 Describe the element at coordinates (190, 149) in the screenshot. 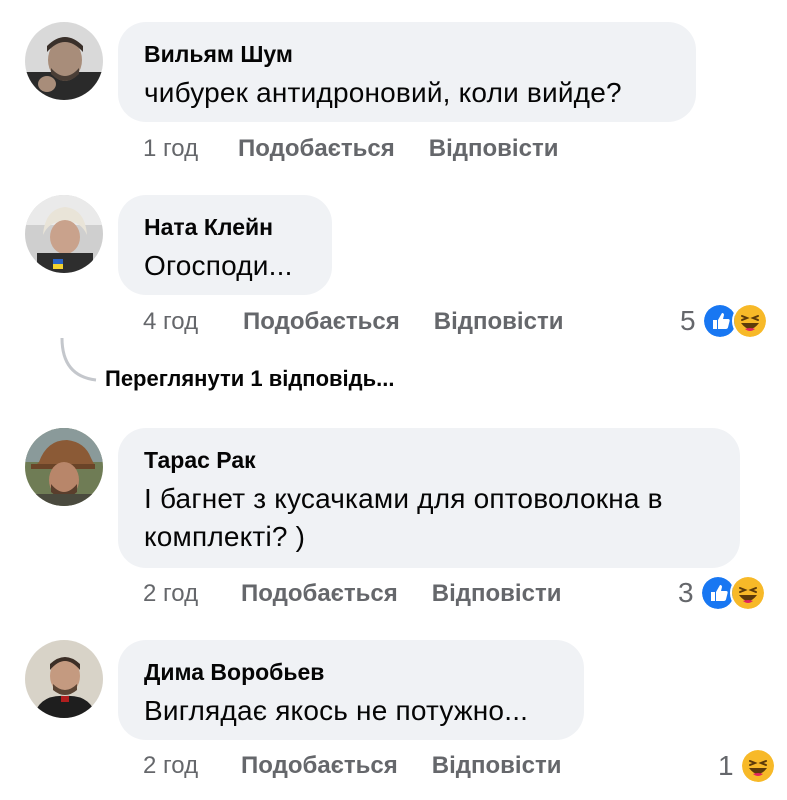

I see `comment-time: 1 год` at that location.